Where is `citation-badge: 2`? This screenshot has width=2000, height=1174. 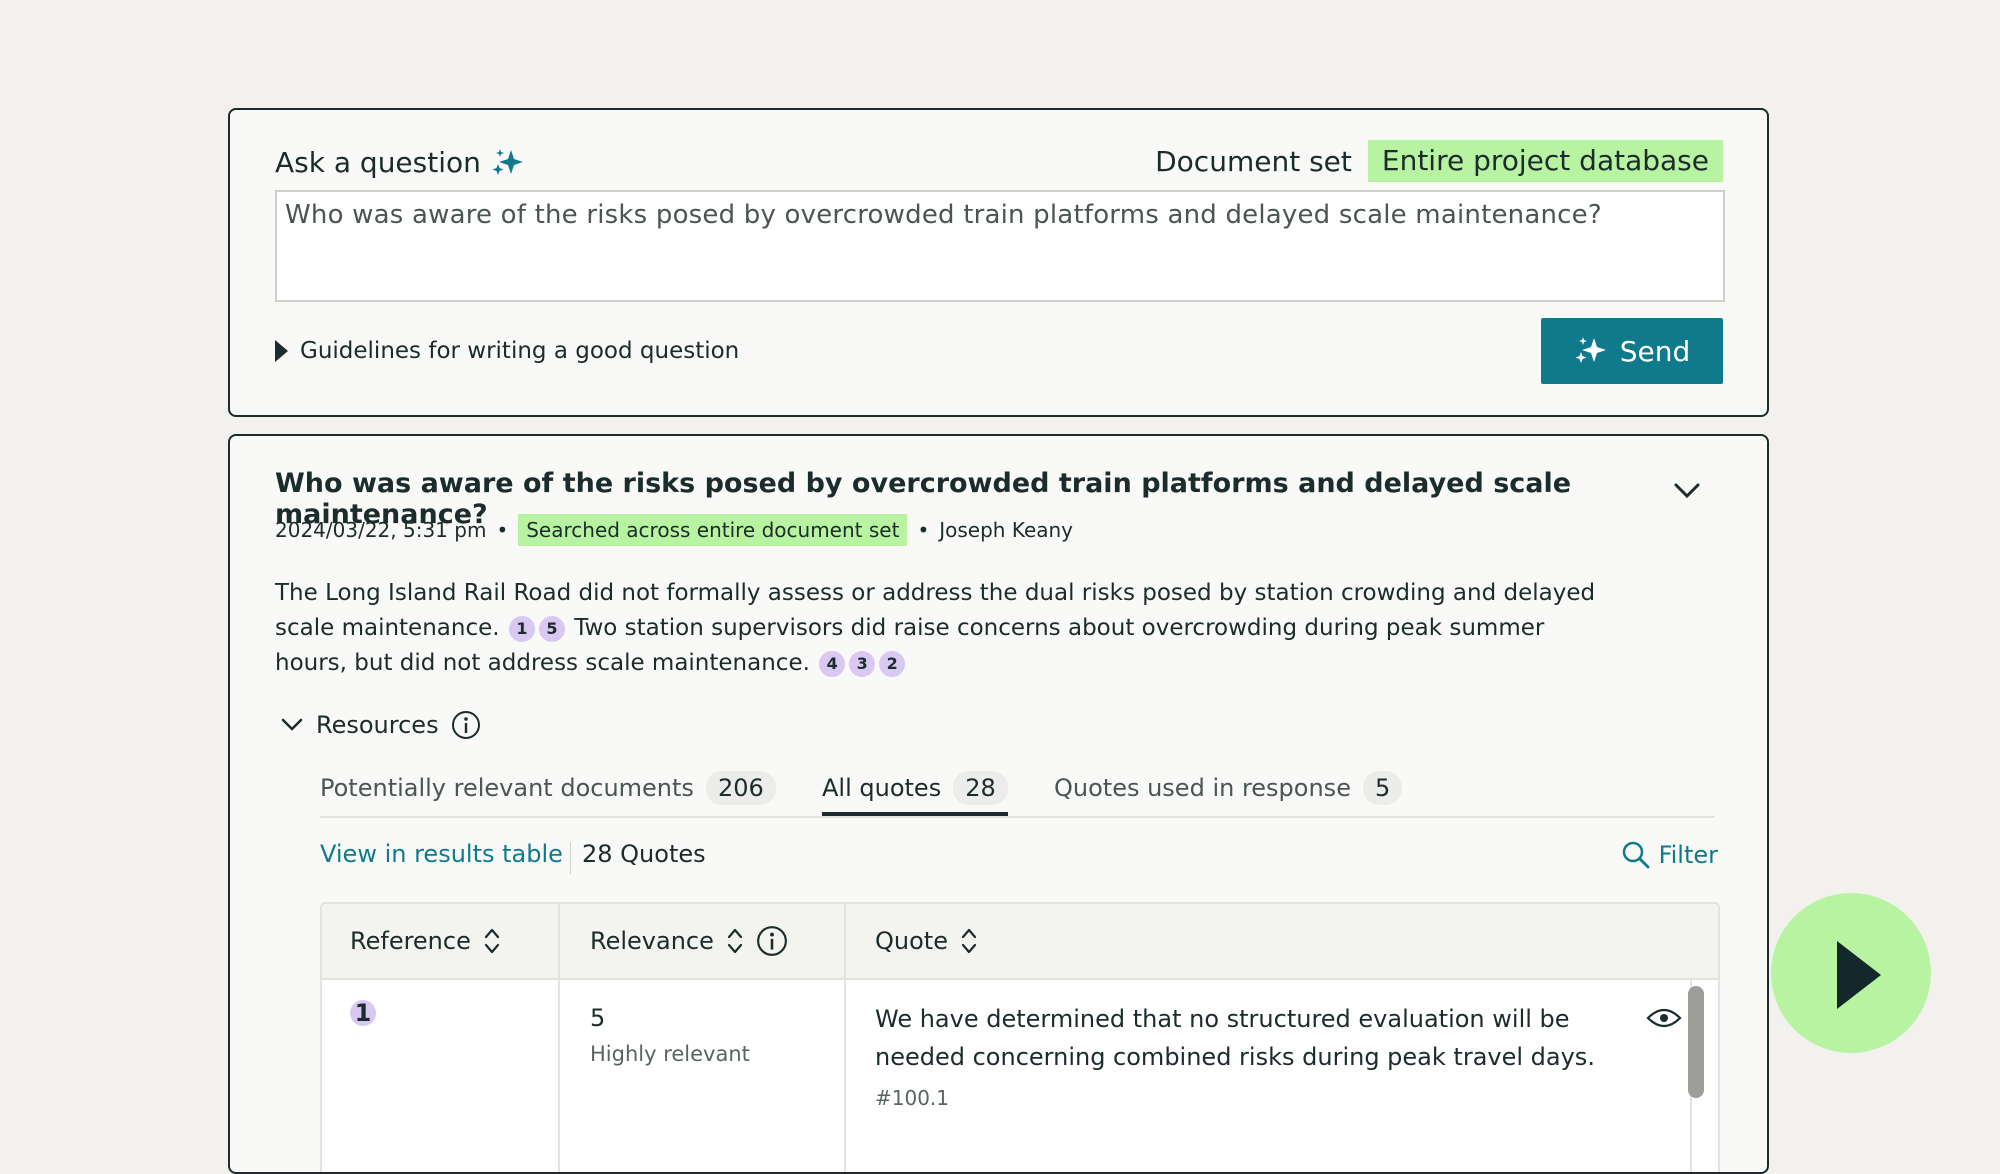 citation-badge: 2 is located at coordinates (892, 663).